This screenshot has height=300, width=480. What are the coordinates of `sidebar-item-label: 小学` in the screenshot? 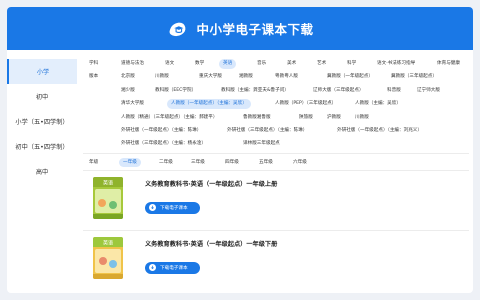 It's located at (43, 72).